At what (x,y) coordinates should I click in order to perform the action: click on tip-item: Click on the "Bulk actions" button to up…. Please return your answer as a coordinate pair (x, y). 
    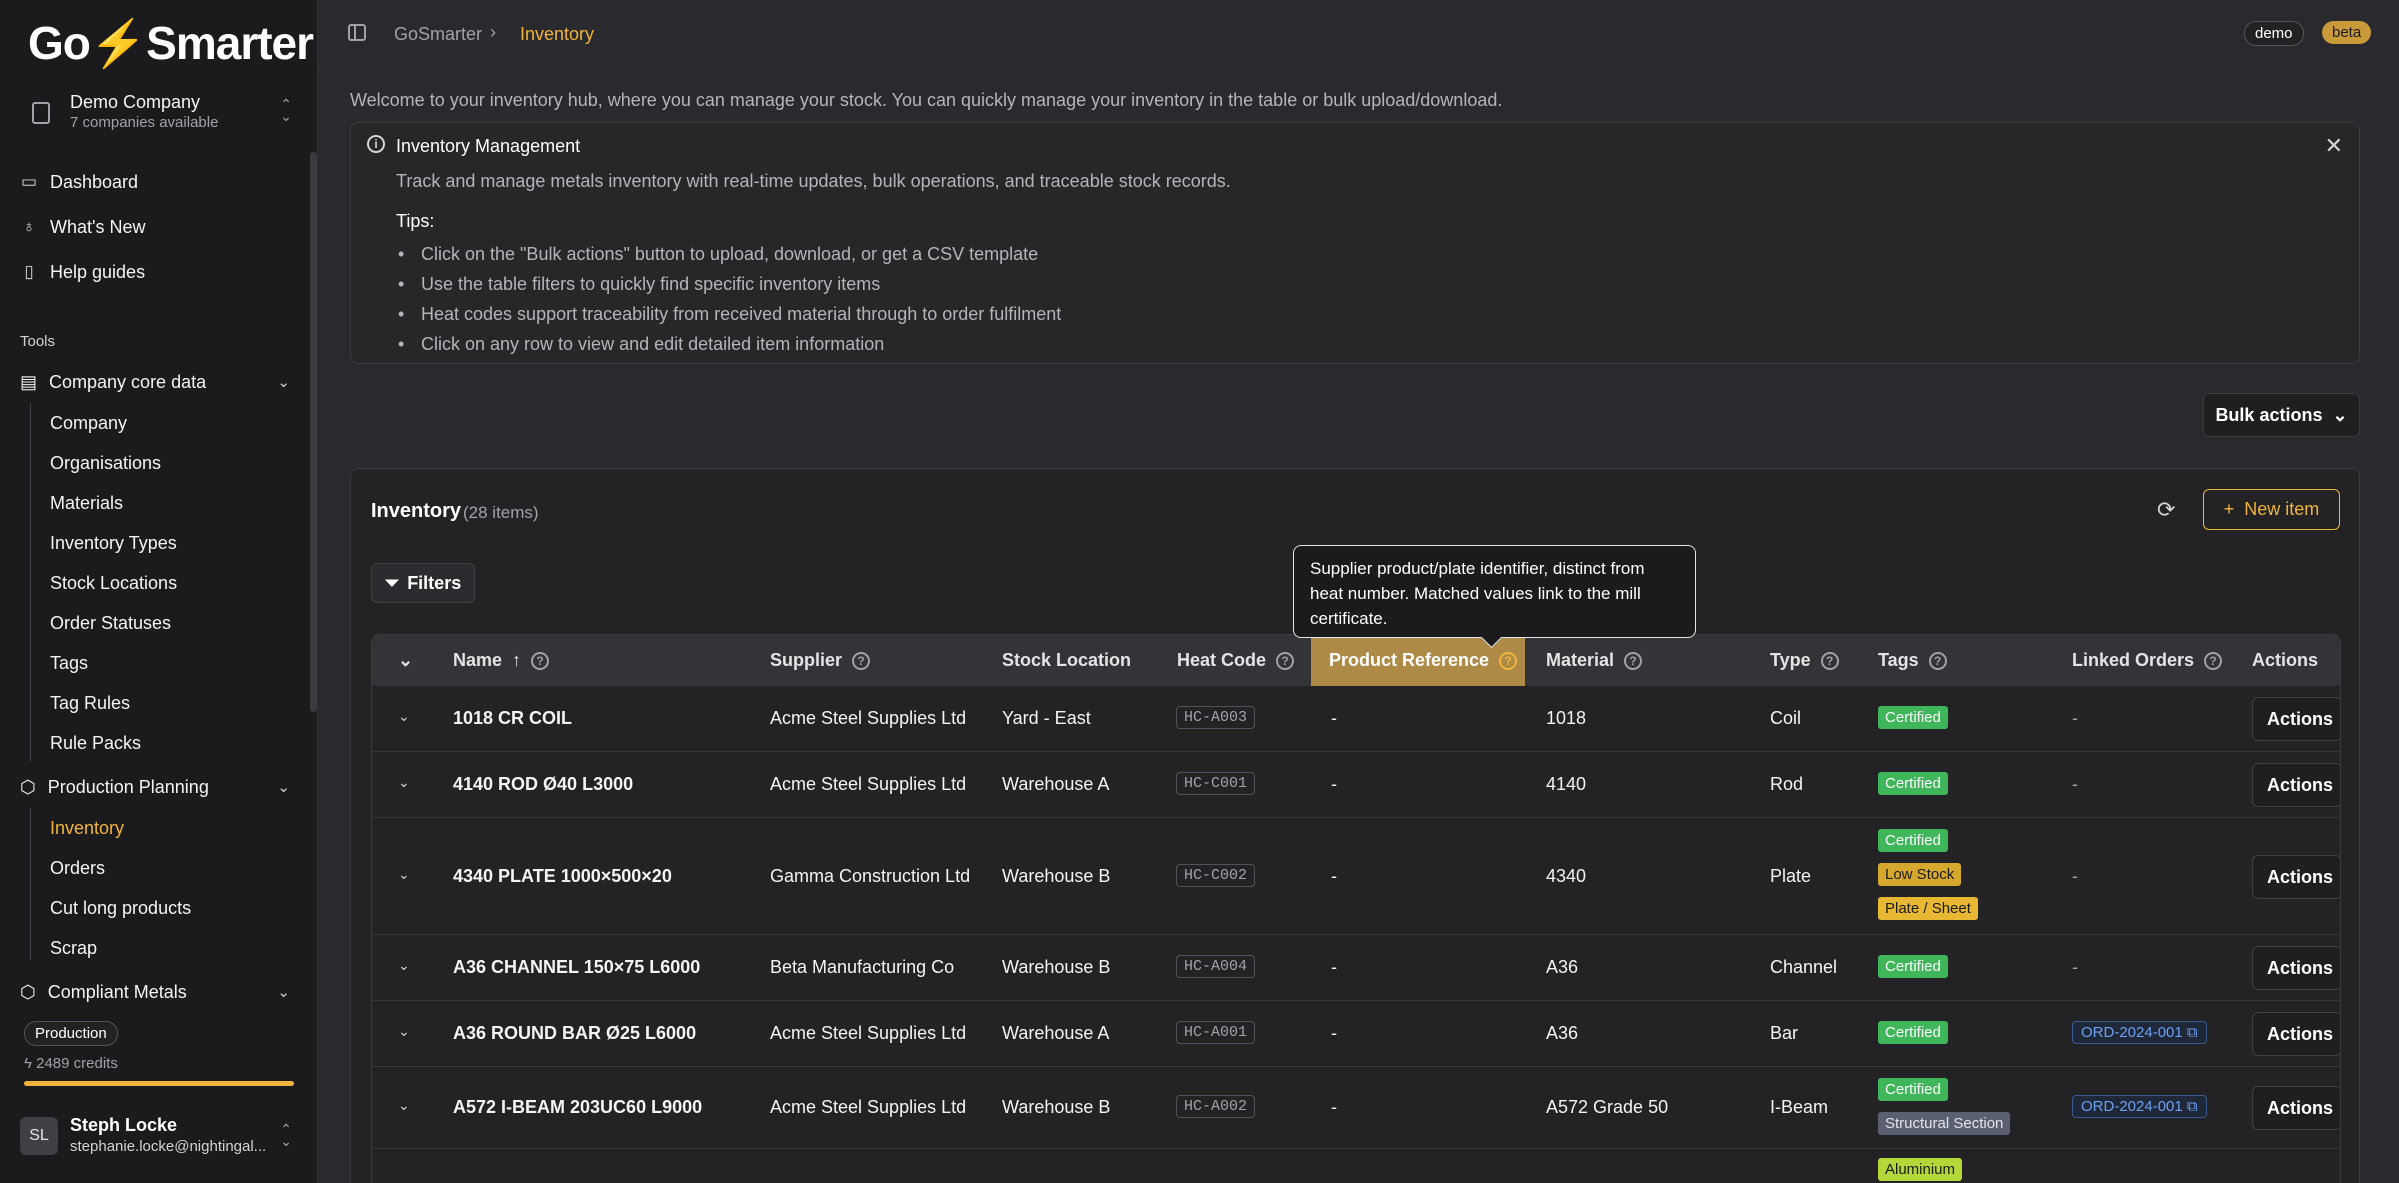
    Looking at the image, I should click on (728, 254).